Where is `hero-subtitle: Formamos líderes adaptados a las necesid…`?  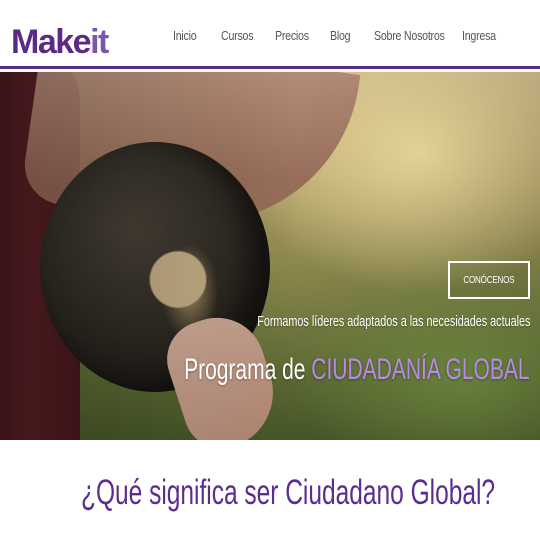
hero-subtitle: Formamos líderes adaptados a las necesid… is located at coordinates (393, 321).